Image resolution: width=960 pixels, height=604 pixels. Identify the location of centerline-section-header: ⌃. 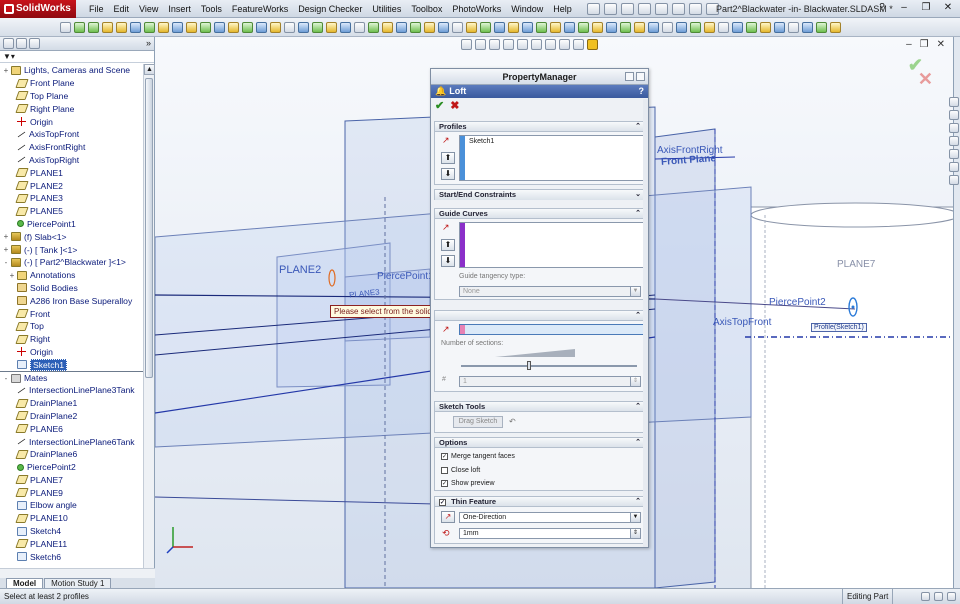
(539, 316).